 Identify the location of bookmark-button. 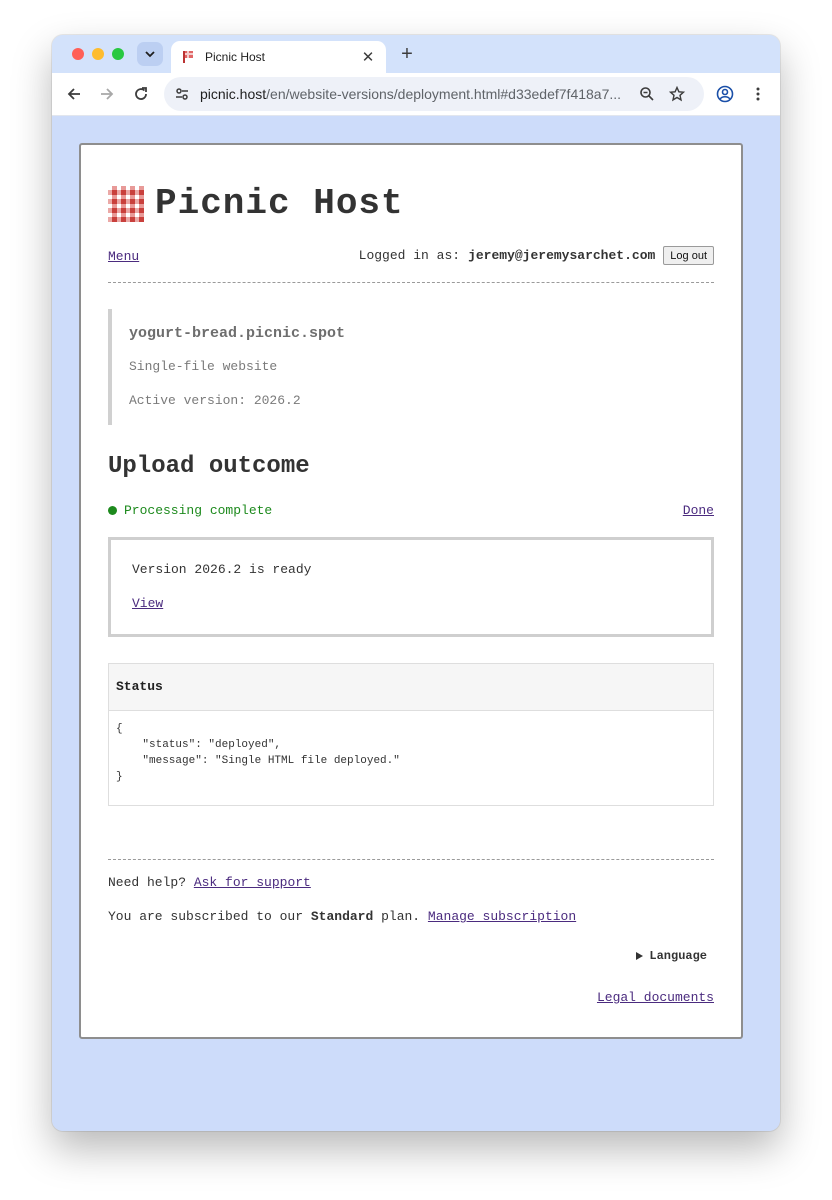
(677, 94).